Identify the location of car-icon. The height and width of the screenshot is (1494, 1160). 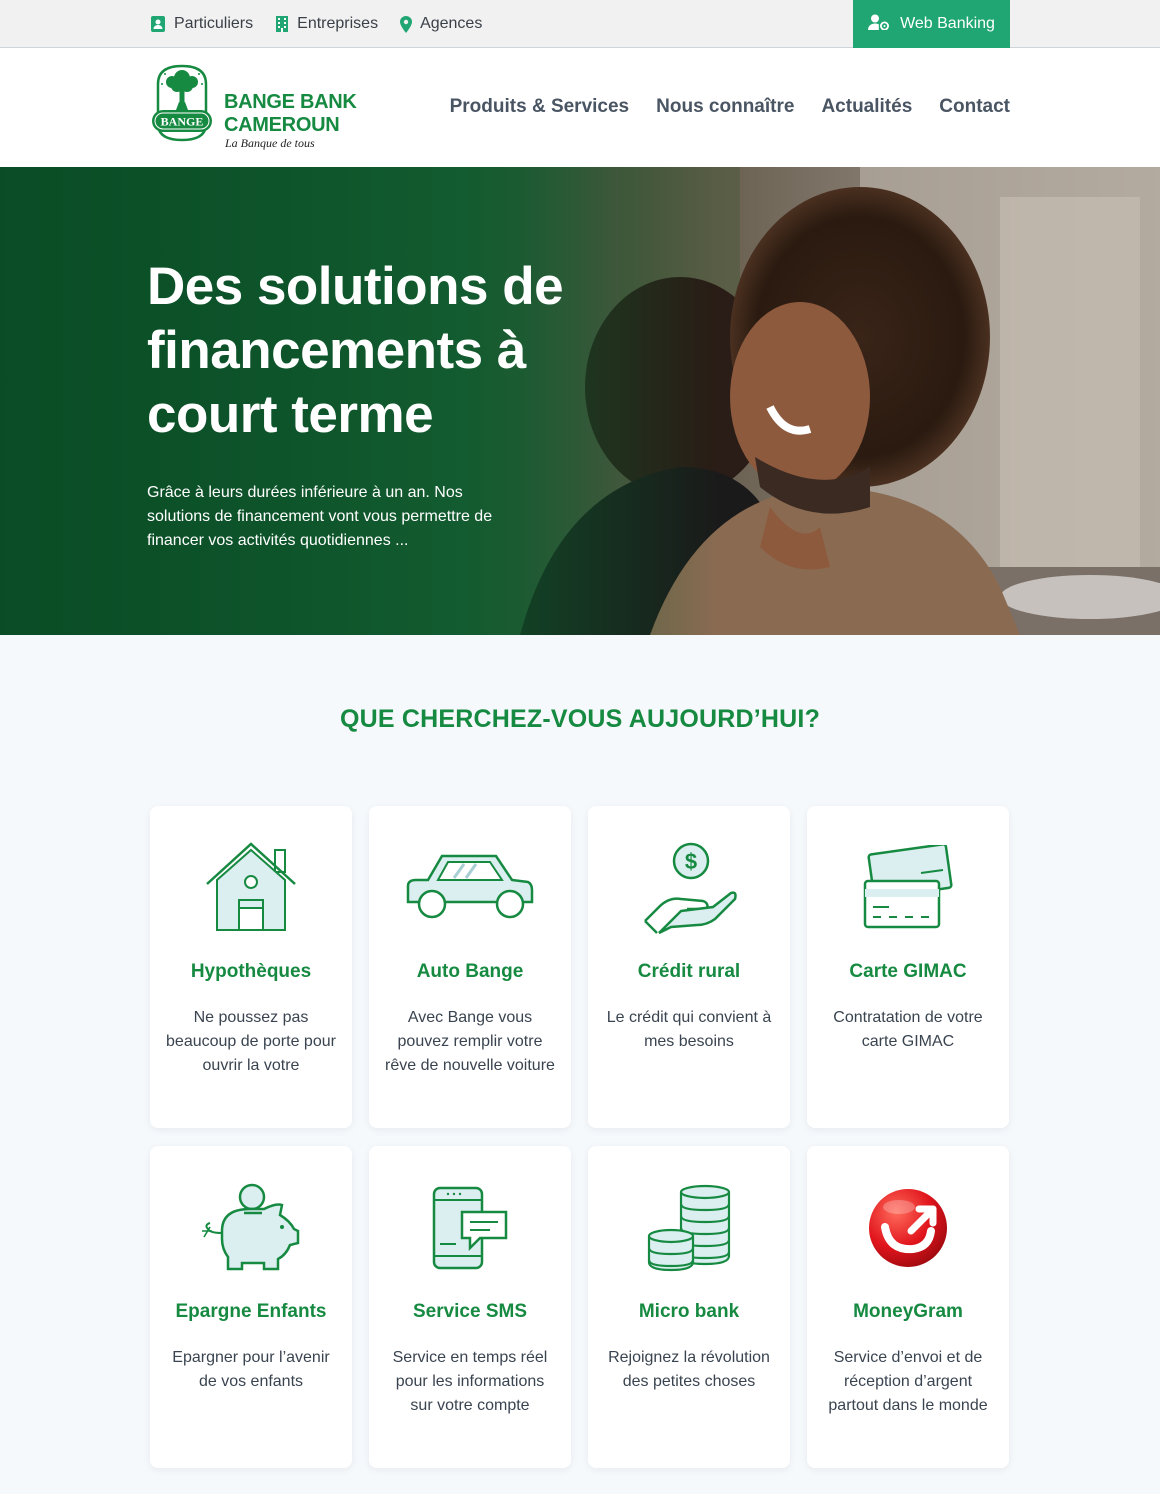
(470, 886).